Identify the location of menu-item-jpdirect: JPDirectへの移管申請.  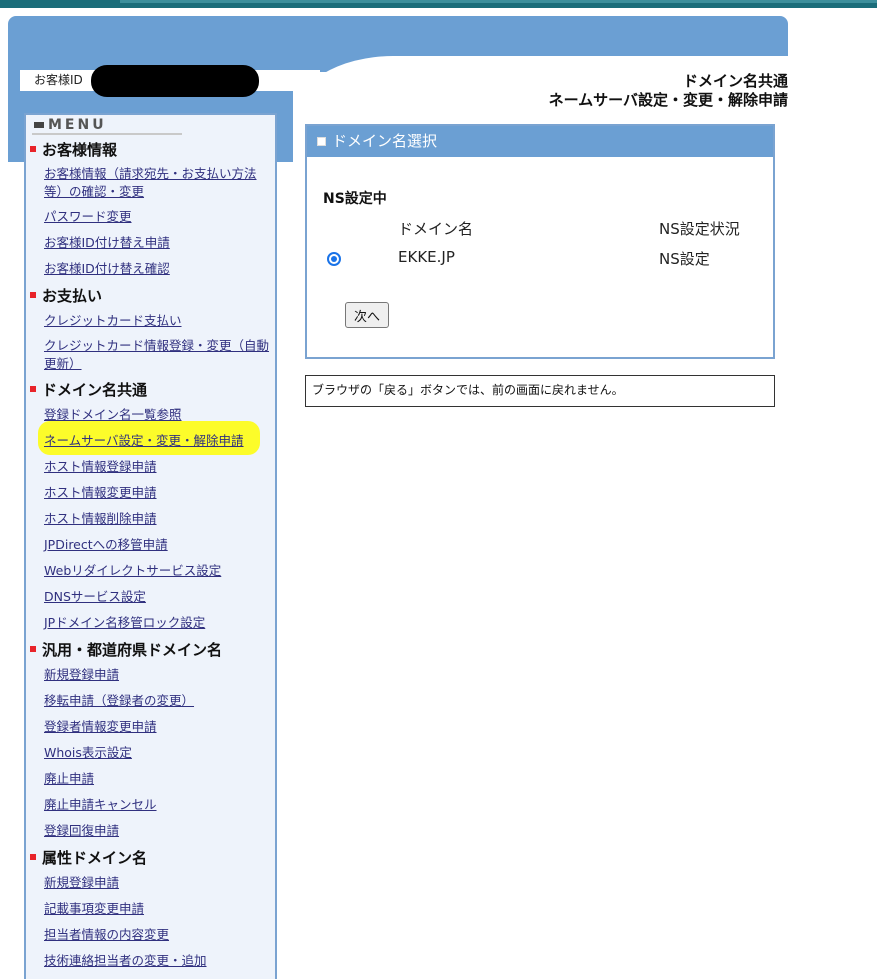
(159, 545).